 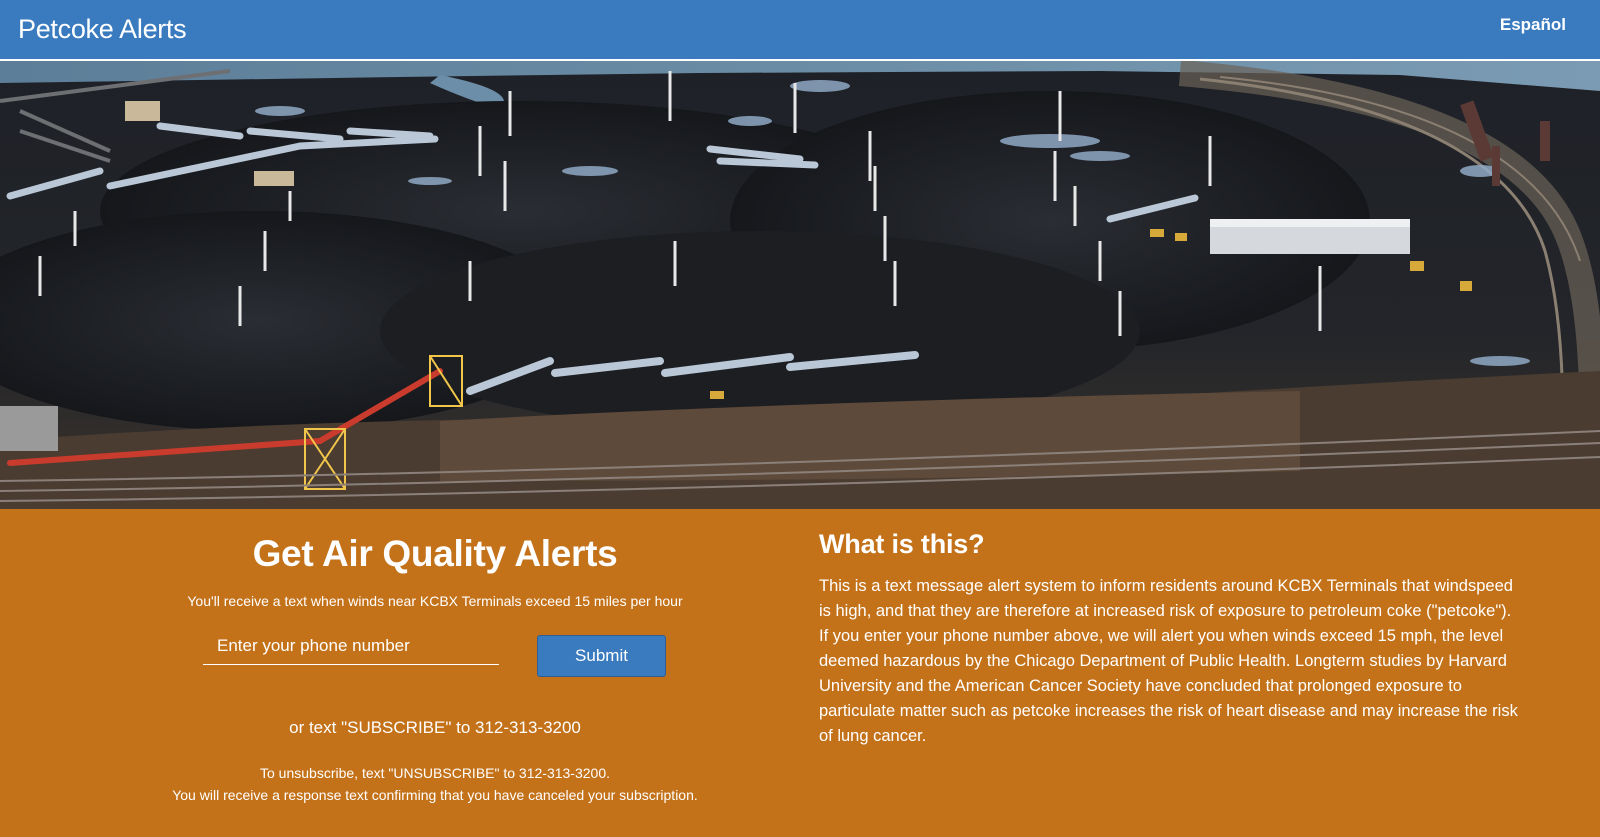 What do you see at coordinates (902, 544) in the screenshot?
I see `info-title: What is this?` at bounding box center [902, 544].